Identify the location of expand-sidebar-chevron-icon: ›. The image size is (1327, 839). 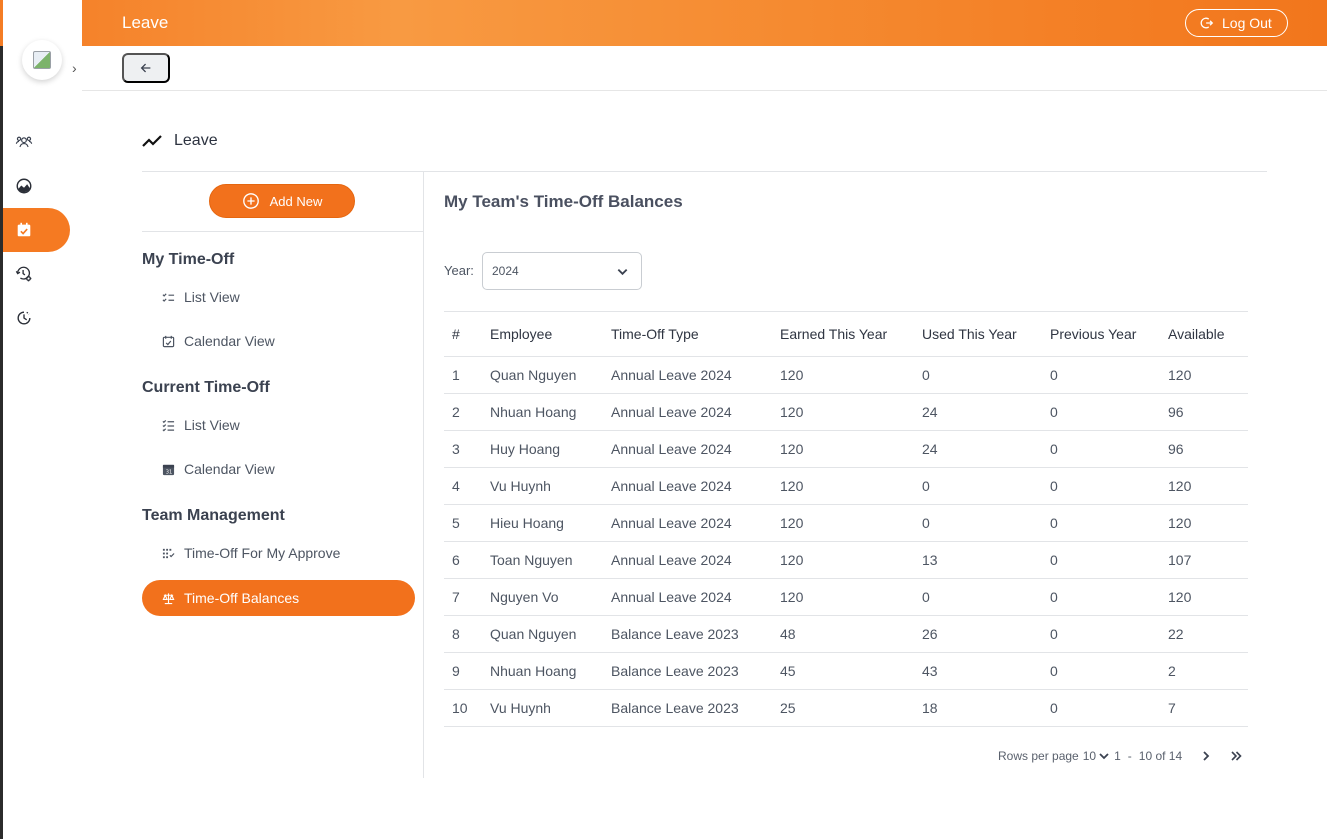
(79, 69).